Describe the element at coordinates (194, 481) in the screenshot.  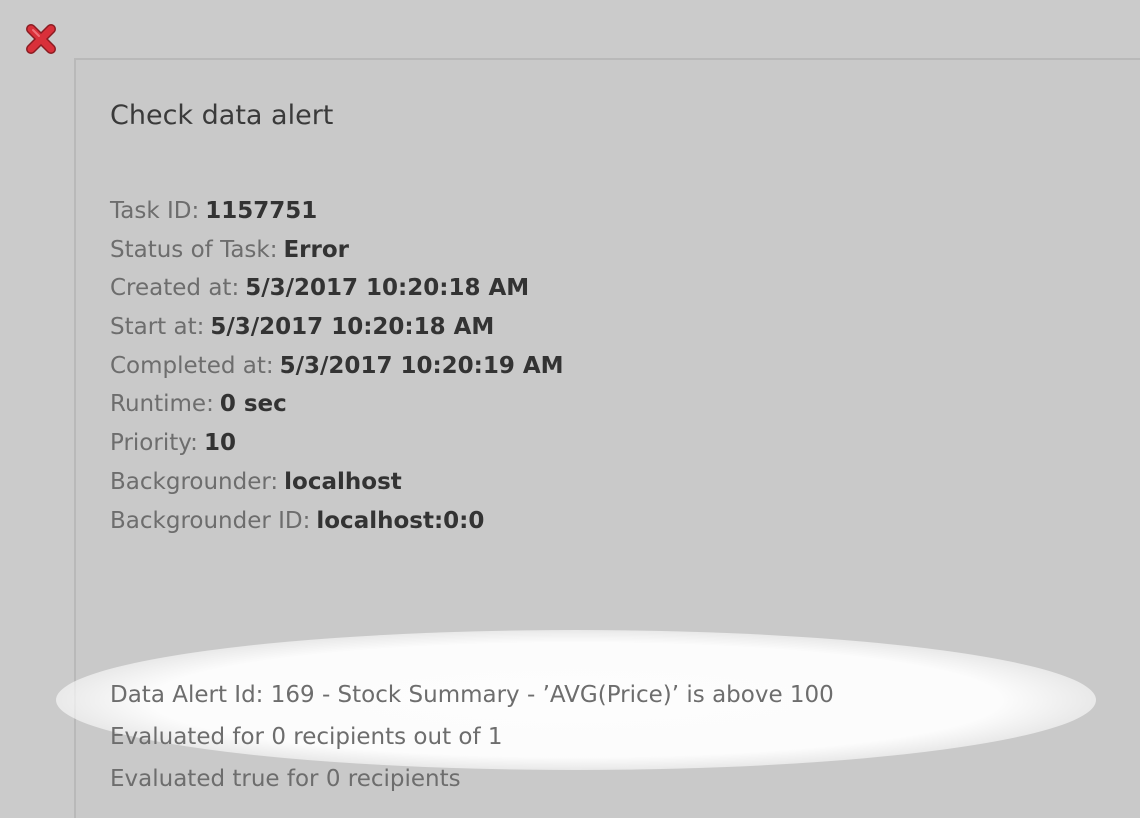
I see `field-label: Backgrounder:` at that location.